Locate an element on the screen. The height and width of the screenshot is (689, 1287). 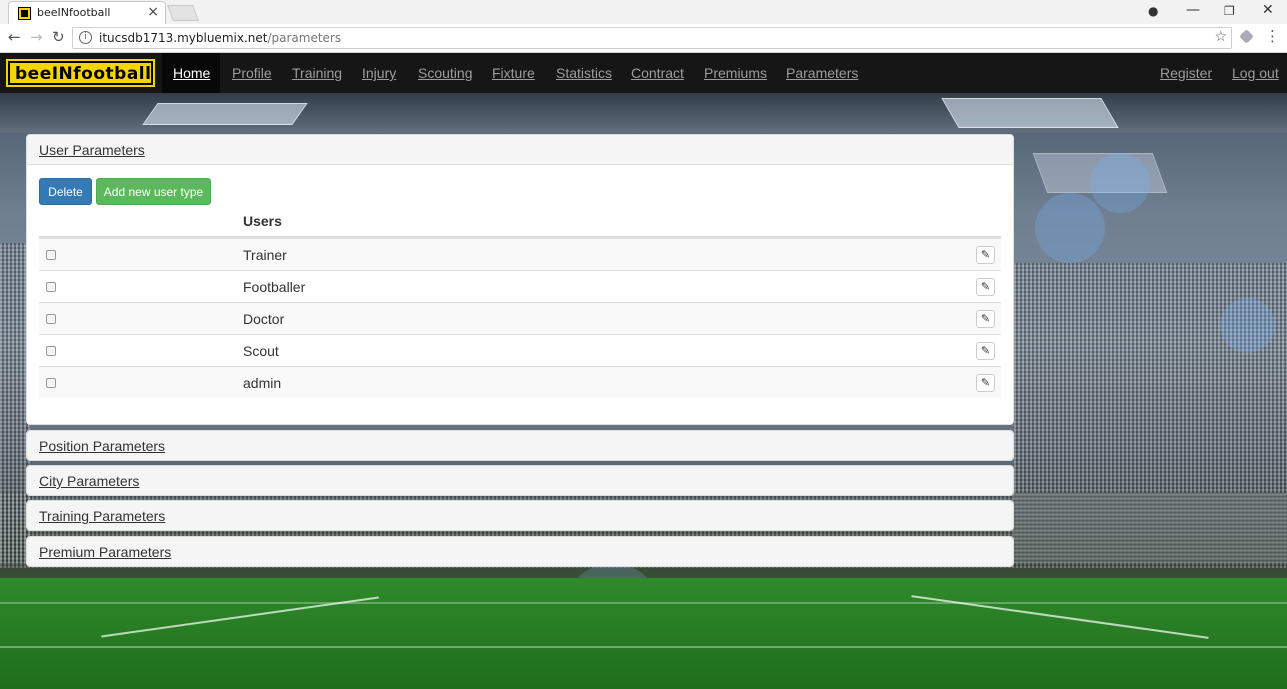
panel-heading: Premium Parameters is located at coordinates (520, 551).